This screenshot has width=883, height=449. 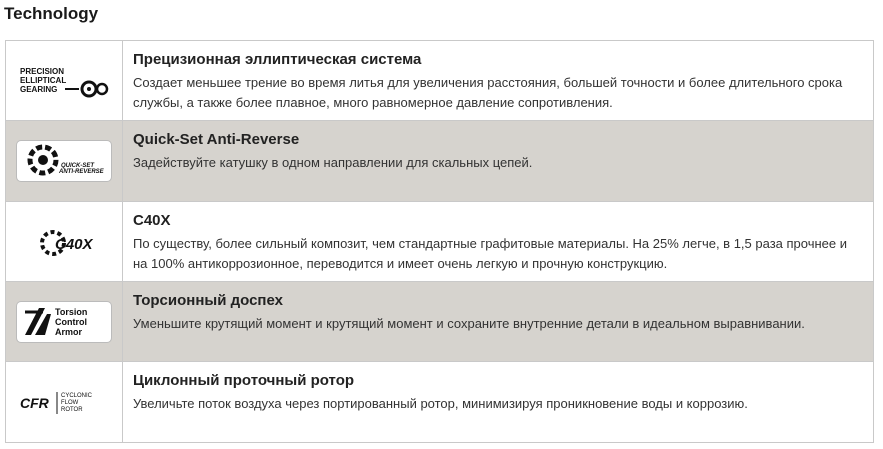 I want to click on feature-title: Торсионный доспех, so click(x=208, y=300).